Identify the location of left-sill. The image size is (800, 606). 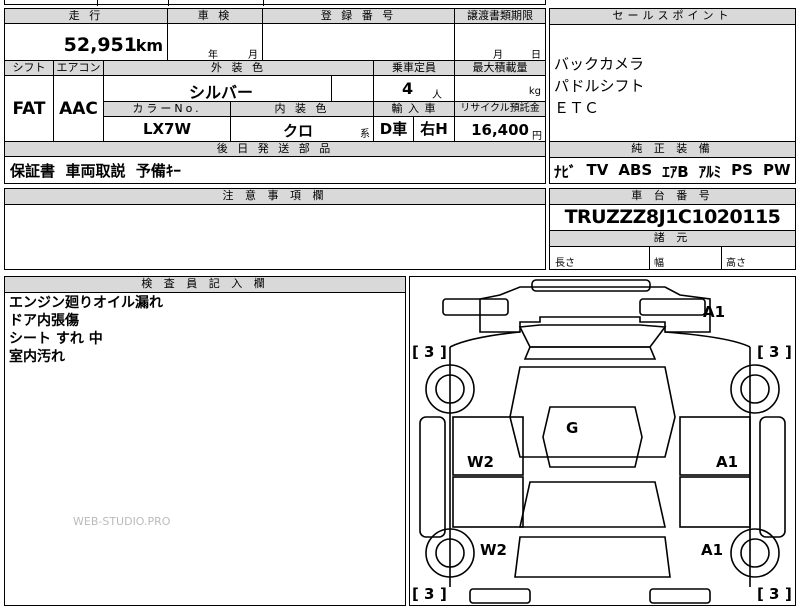
(432, 477).